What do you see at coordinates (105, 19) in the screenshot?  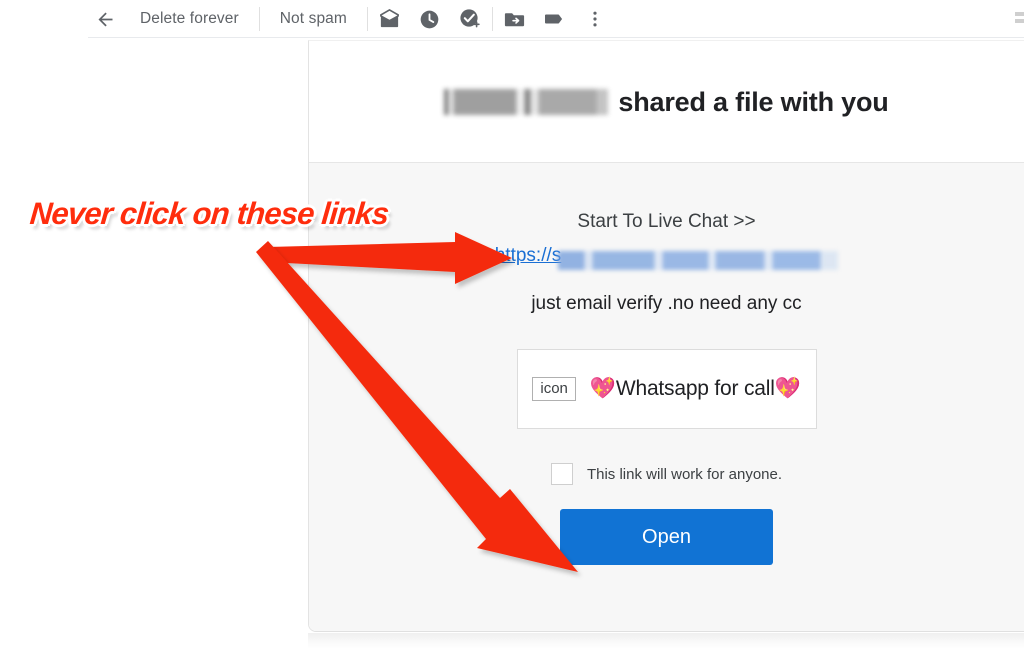 I see `back-button` at bounding box center [105, 19].